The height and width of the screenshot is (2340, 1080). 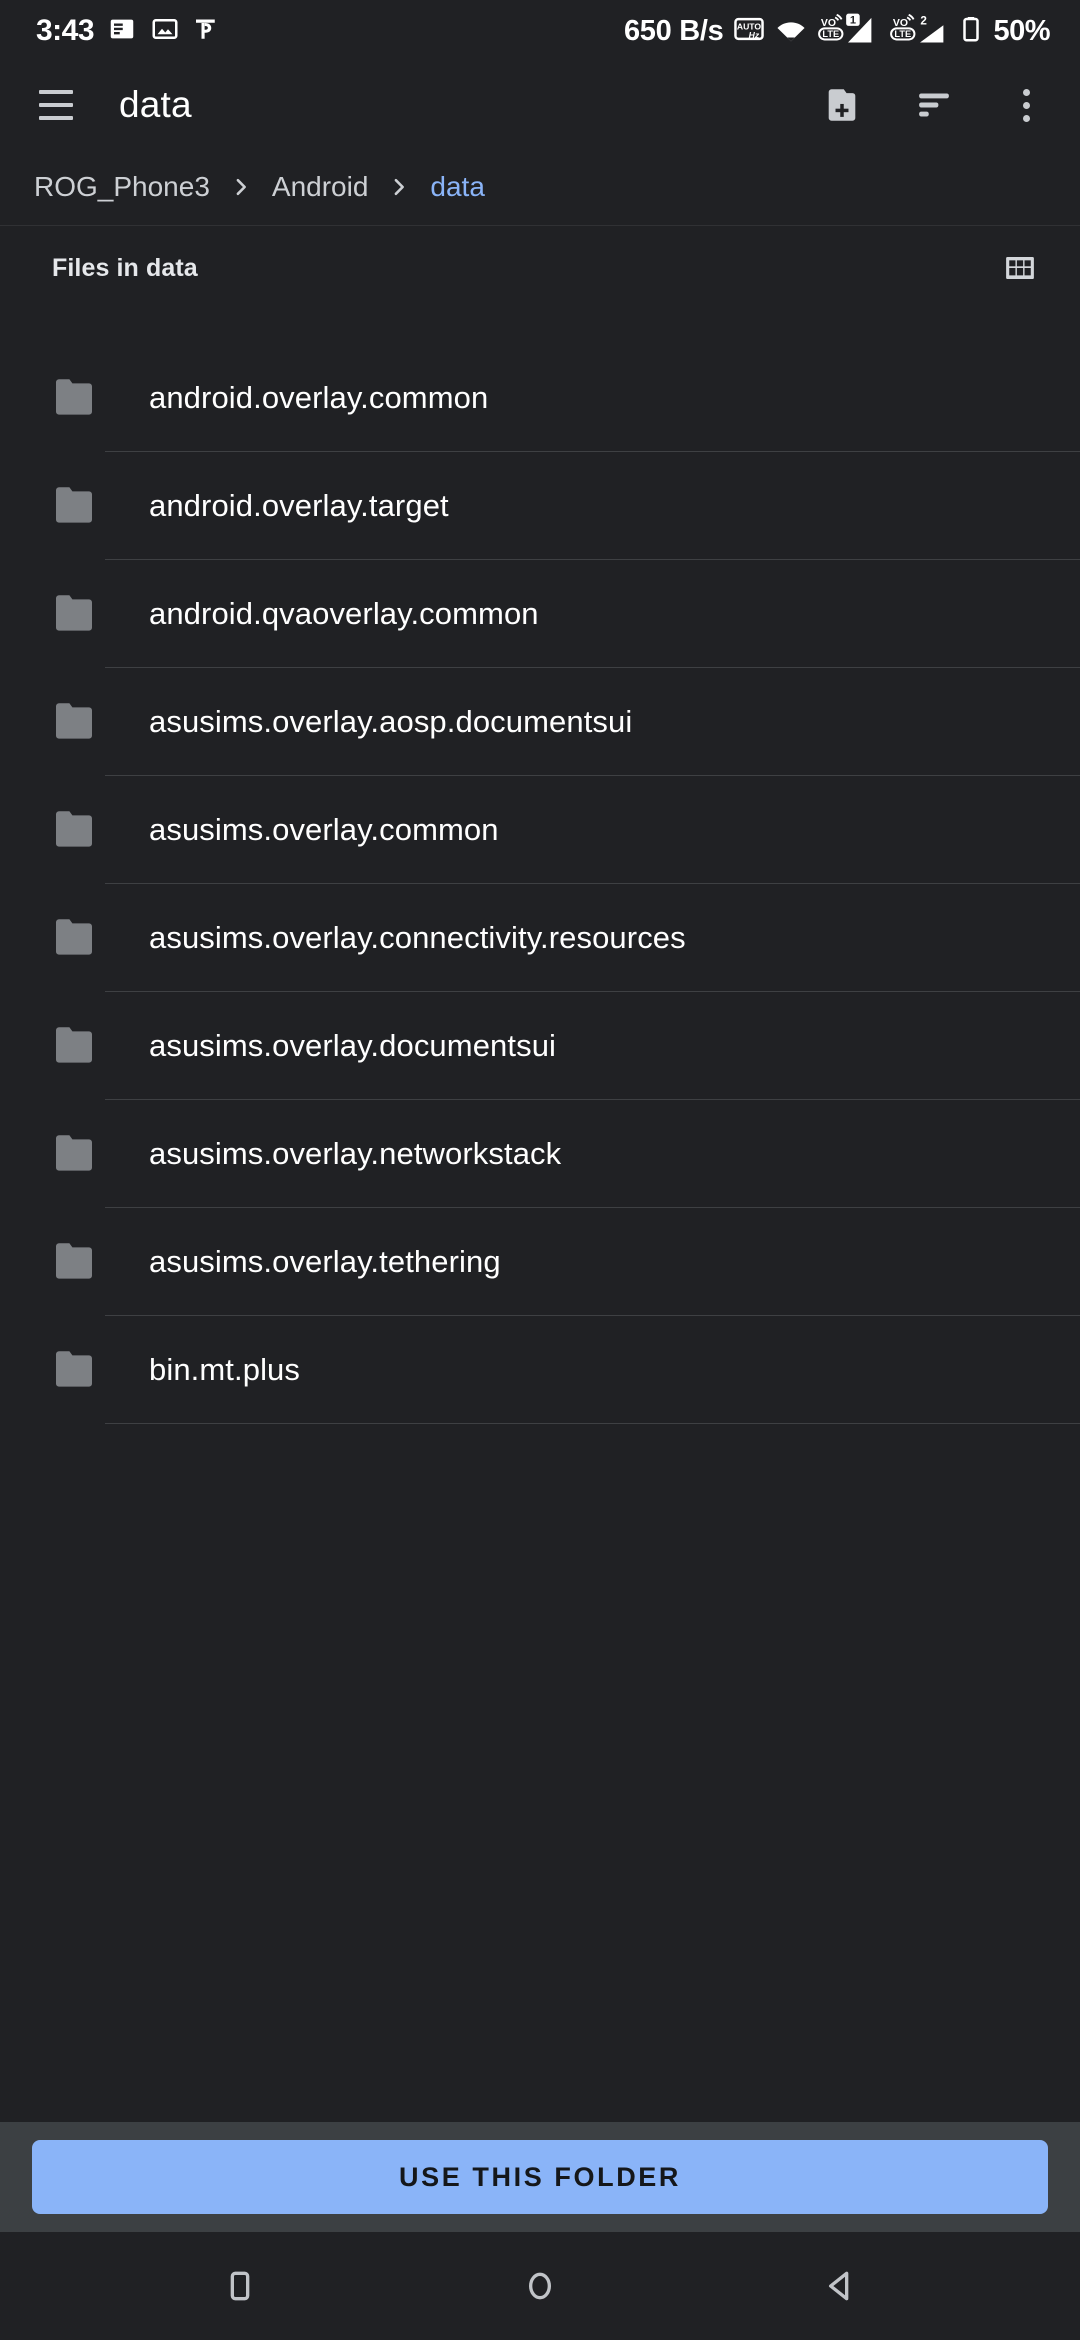 I want to click on hamburger-menu-icon, so click(x=56, y=105).